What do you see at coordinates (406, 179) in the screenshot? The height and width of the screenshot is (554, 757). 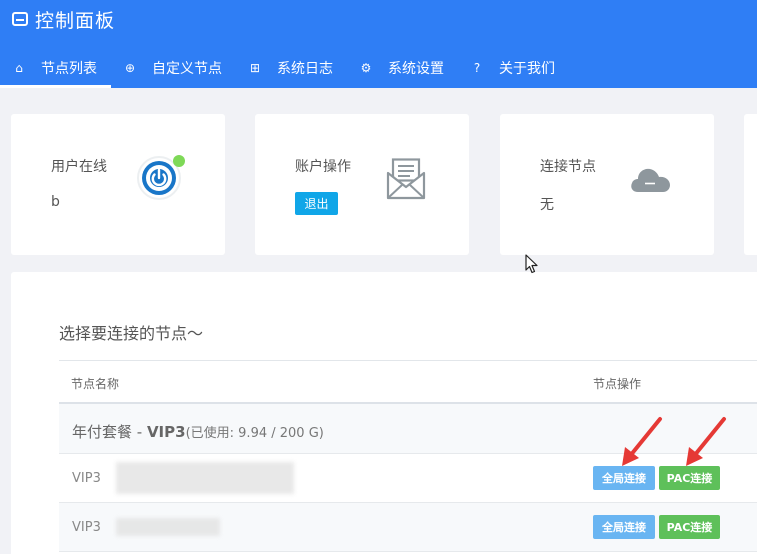 I see `mail-icon` at bounding box center [406, 179].